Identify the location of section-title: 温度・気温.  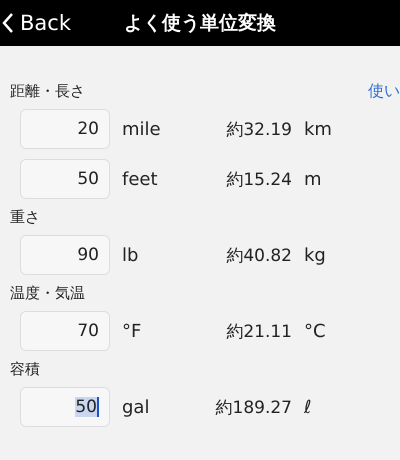
(47, 293).